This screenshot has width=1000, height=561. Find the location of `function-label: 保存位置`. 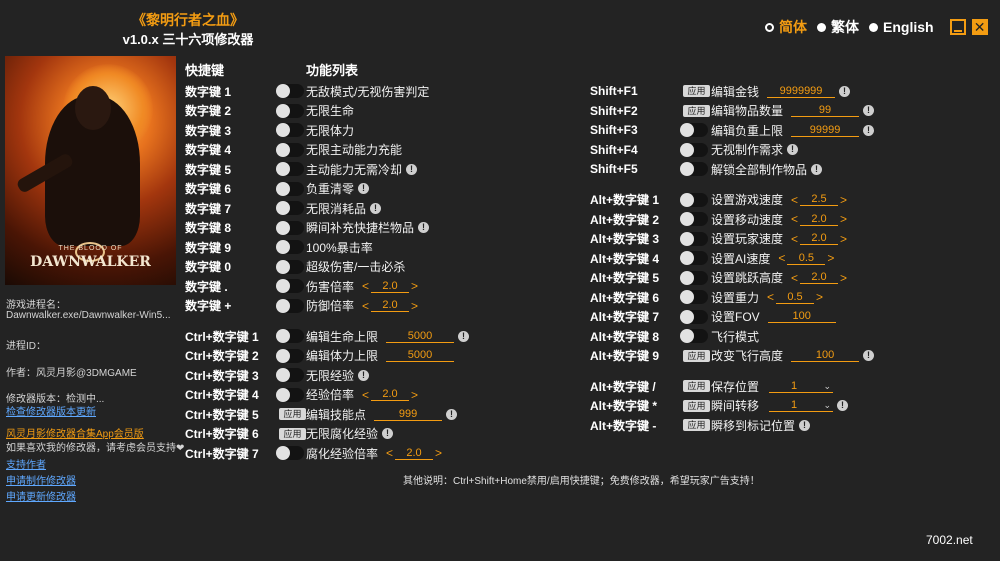

function-label: 保存位置 is located at coordinates (735, 386).